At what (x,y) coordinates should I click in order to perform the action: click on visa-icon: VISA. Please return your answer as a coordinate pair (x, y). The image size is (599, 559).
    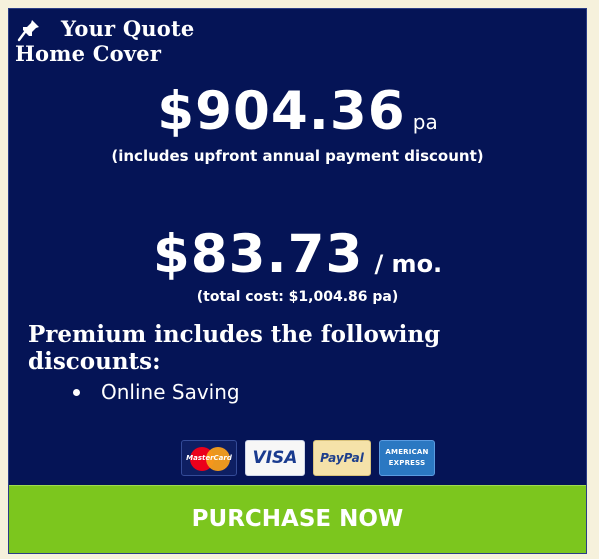
    Looking at the image, I should click on (275, 458).